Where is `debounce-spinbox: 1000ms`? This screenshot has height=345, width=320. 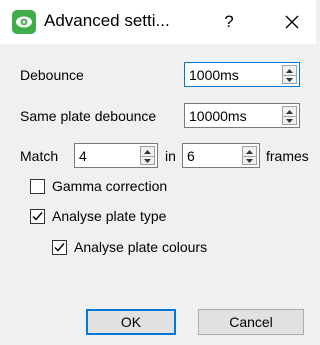
debounce-spinbox: 1000ms is located at coordinates (242, 74).